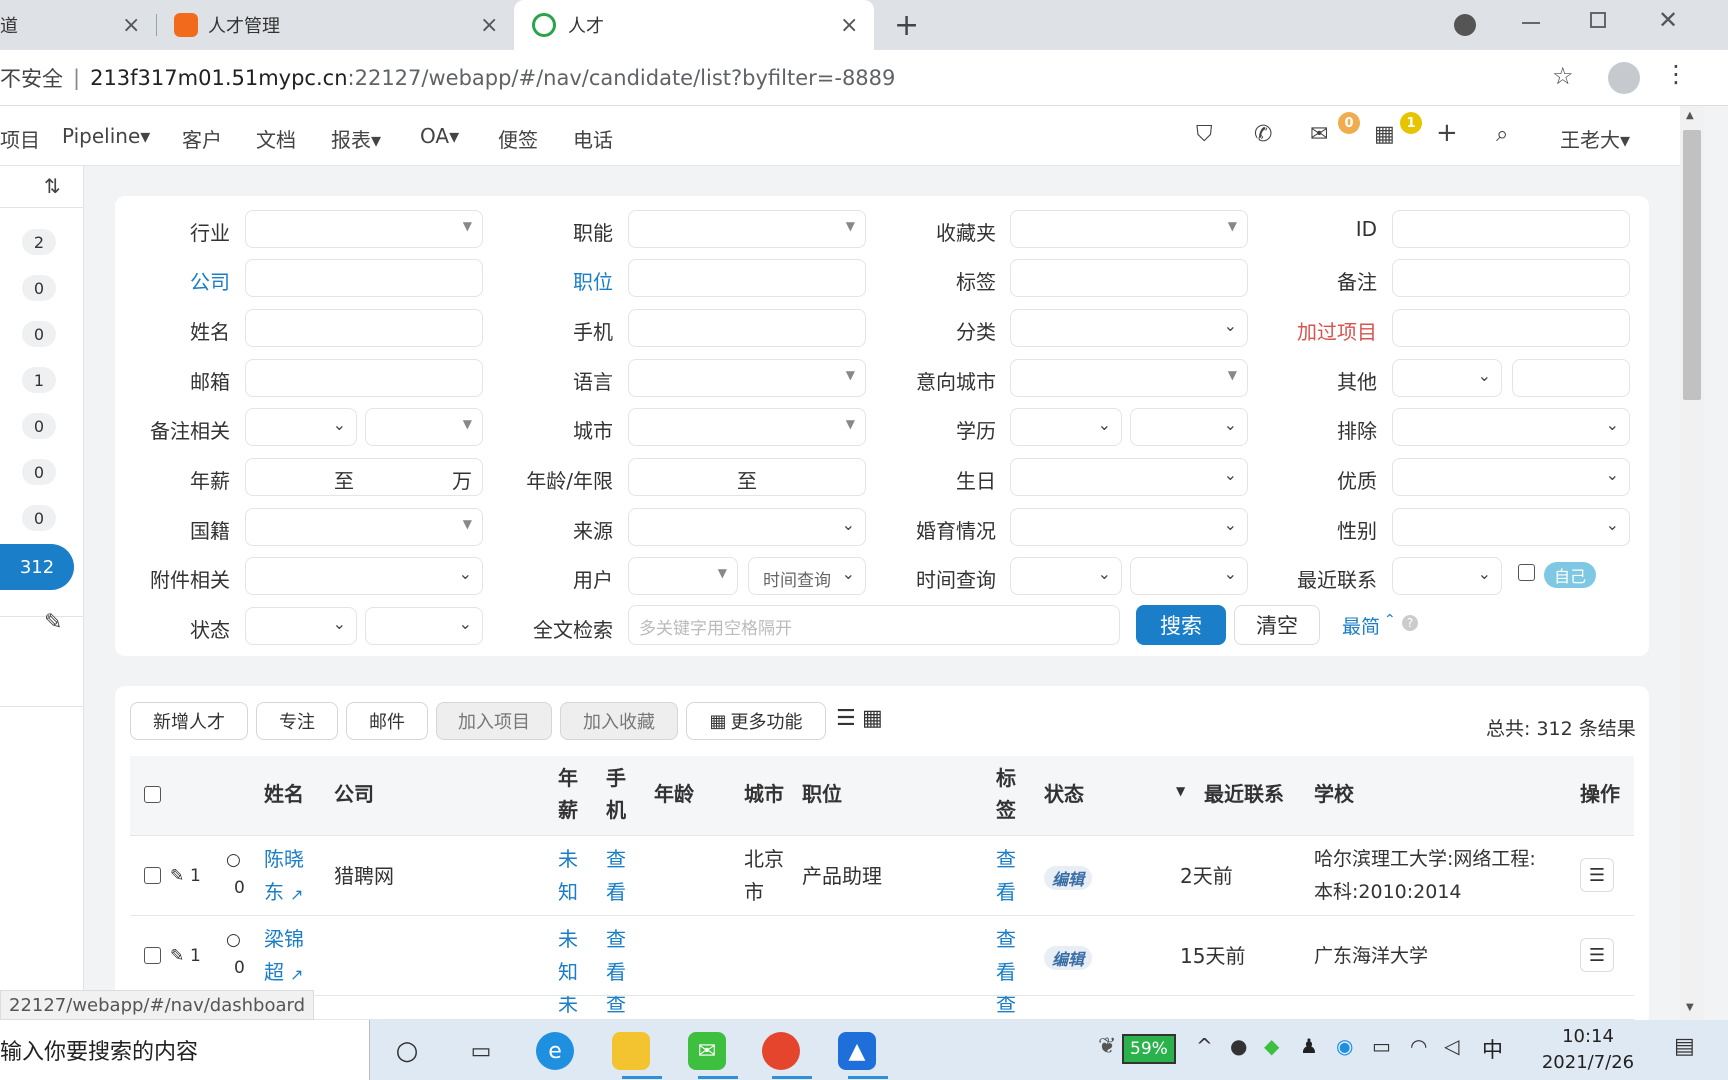  Describe the element at coordinates (1129, 328) in the screenshot. I see `category-select: ⌄` at that location.